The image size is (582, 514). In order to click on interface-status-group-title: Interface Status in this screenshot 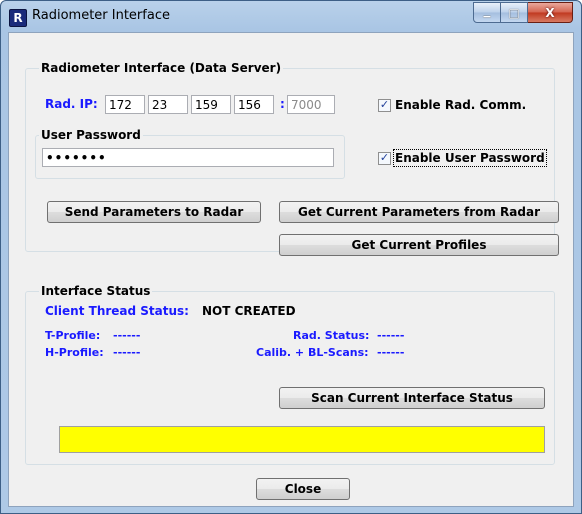, I will do `click(96, 291)`.